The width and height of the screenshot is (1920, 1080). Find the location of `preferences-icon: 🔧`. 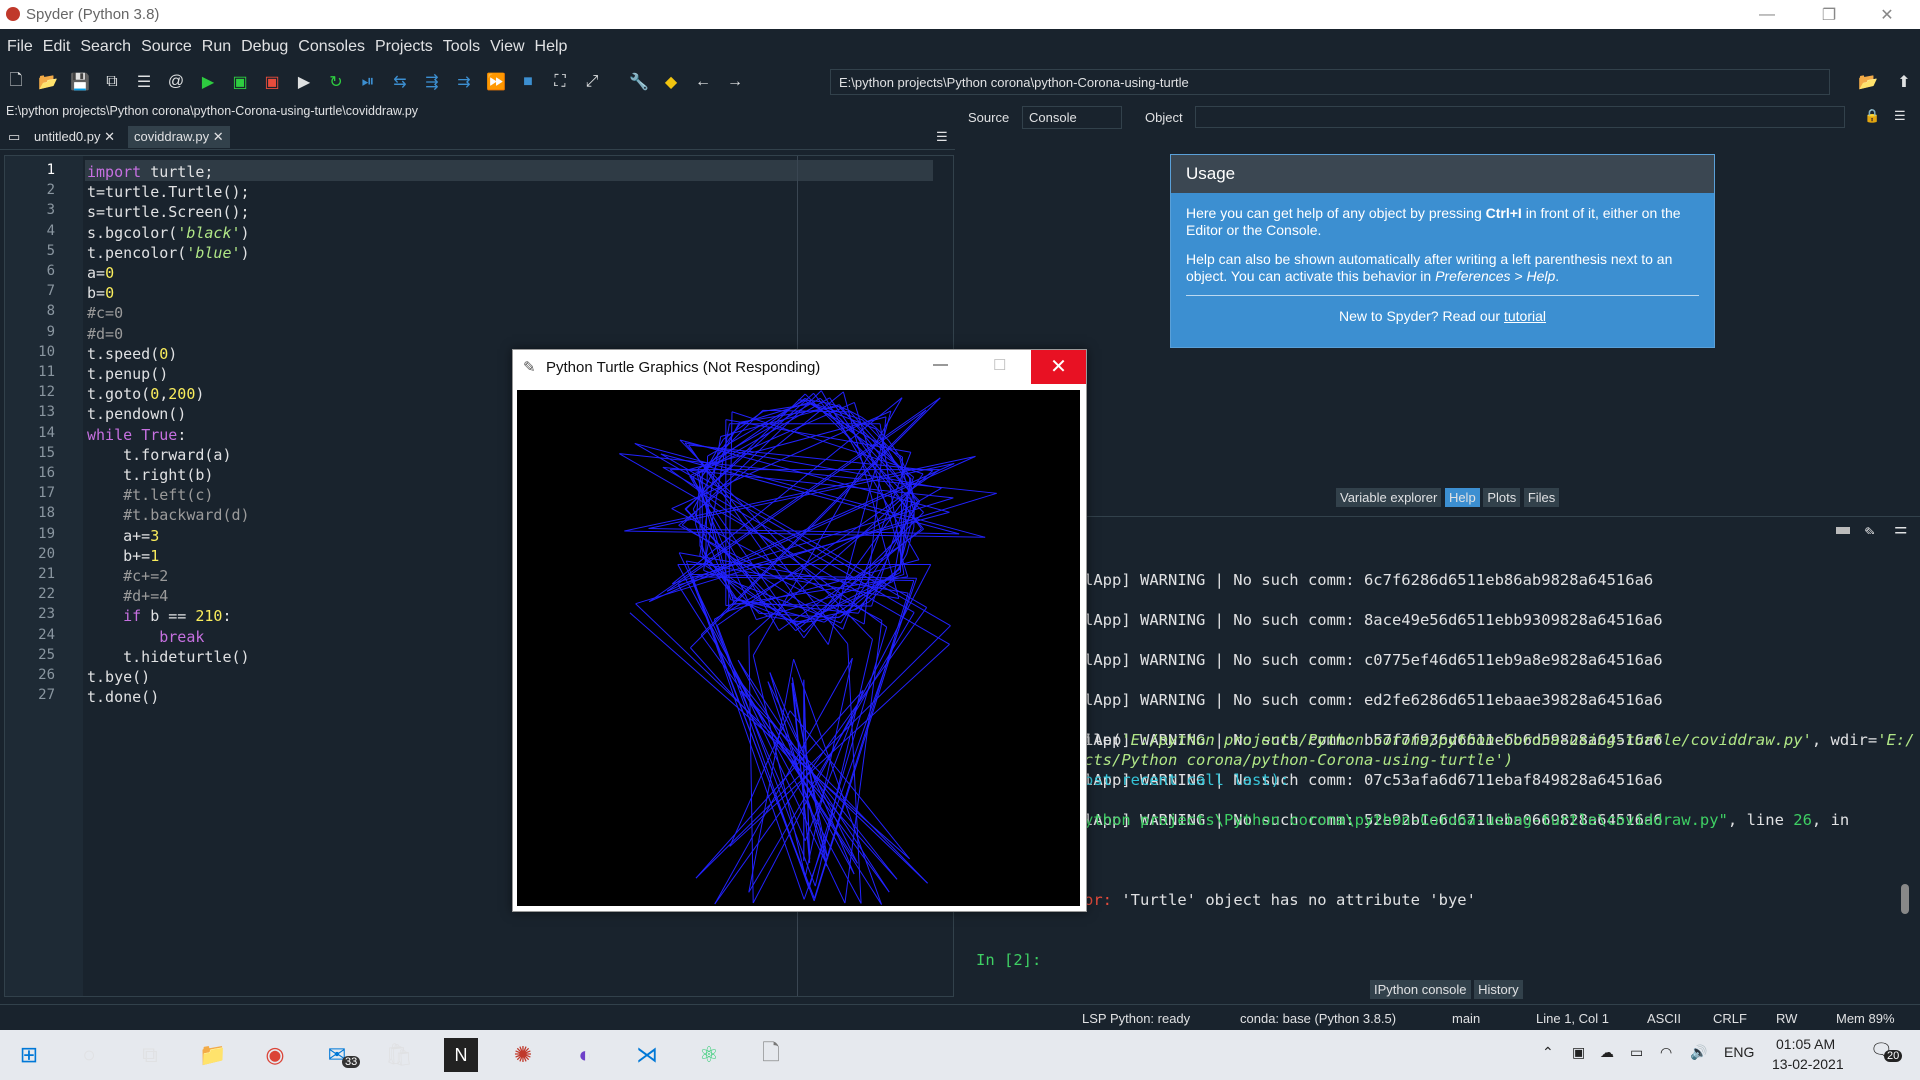

preferences-icon: 🔧 is located at coordinates (639, 82).